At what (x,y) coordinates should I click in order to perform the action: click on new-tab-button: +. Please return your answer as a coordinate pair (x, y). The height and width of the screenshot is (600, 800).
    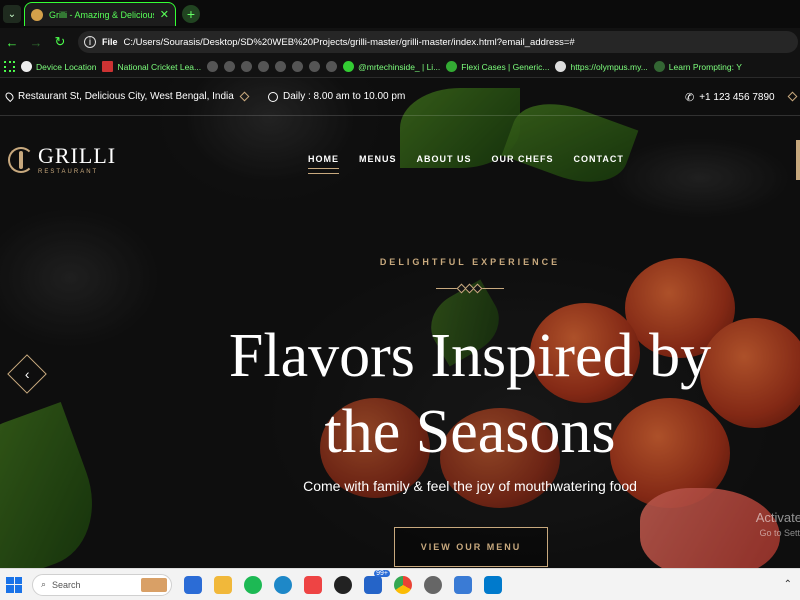
    Looking at the image, I should click on (191, 14).